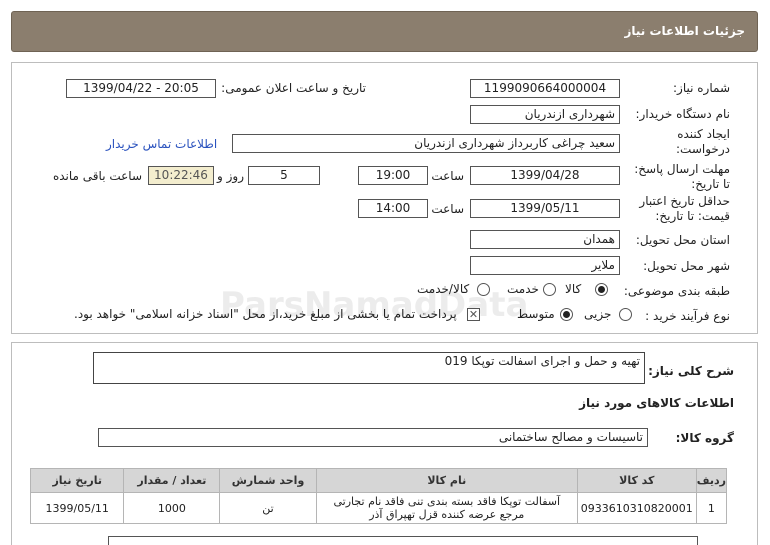 This screenshot has width=770, height=545. Describe the element at coordinates (682, 169) in the screenshot. I see `deadline-label-1: مهلت ارسال پاسخ:` at that location.